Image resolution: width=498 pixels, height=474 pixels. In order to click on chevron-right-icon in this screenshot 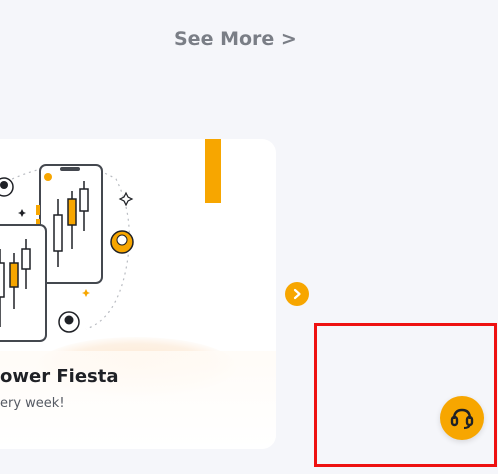, I will do `click(297, 294)`.